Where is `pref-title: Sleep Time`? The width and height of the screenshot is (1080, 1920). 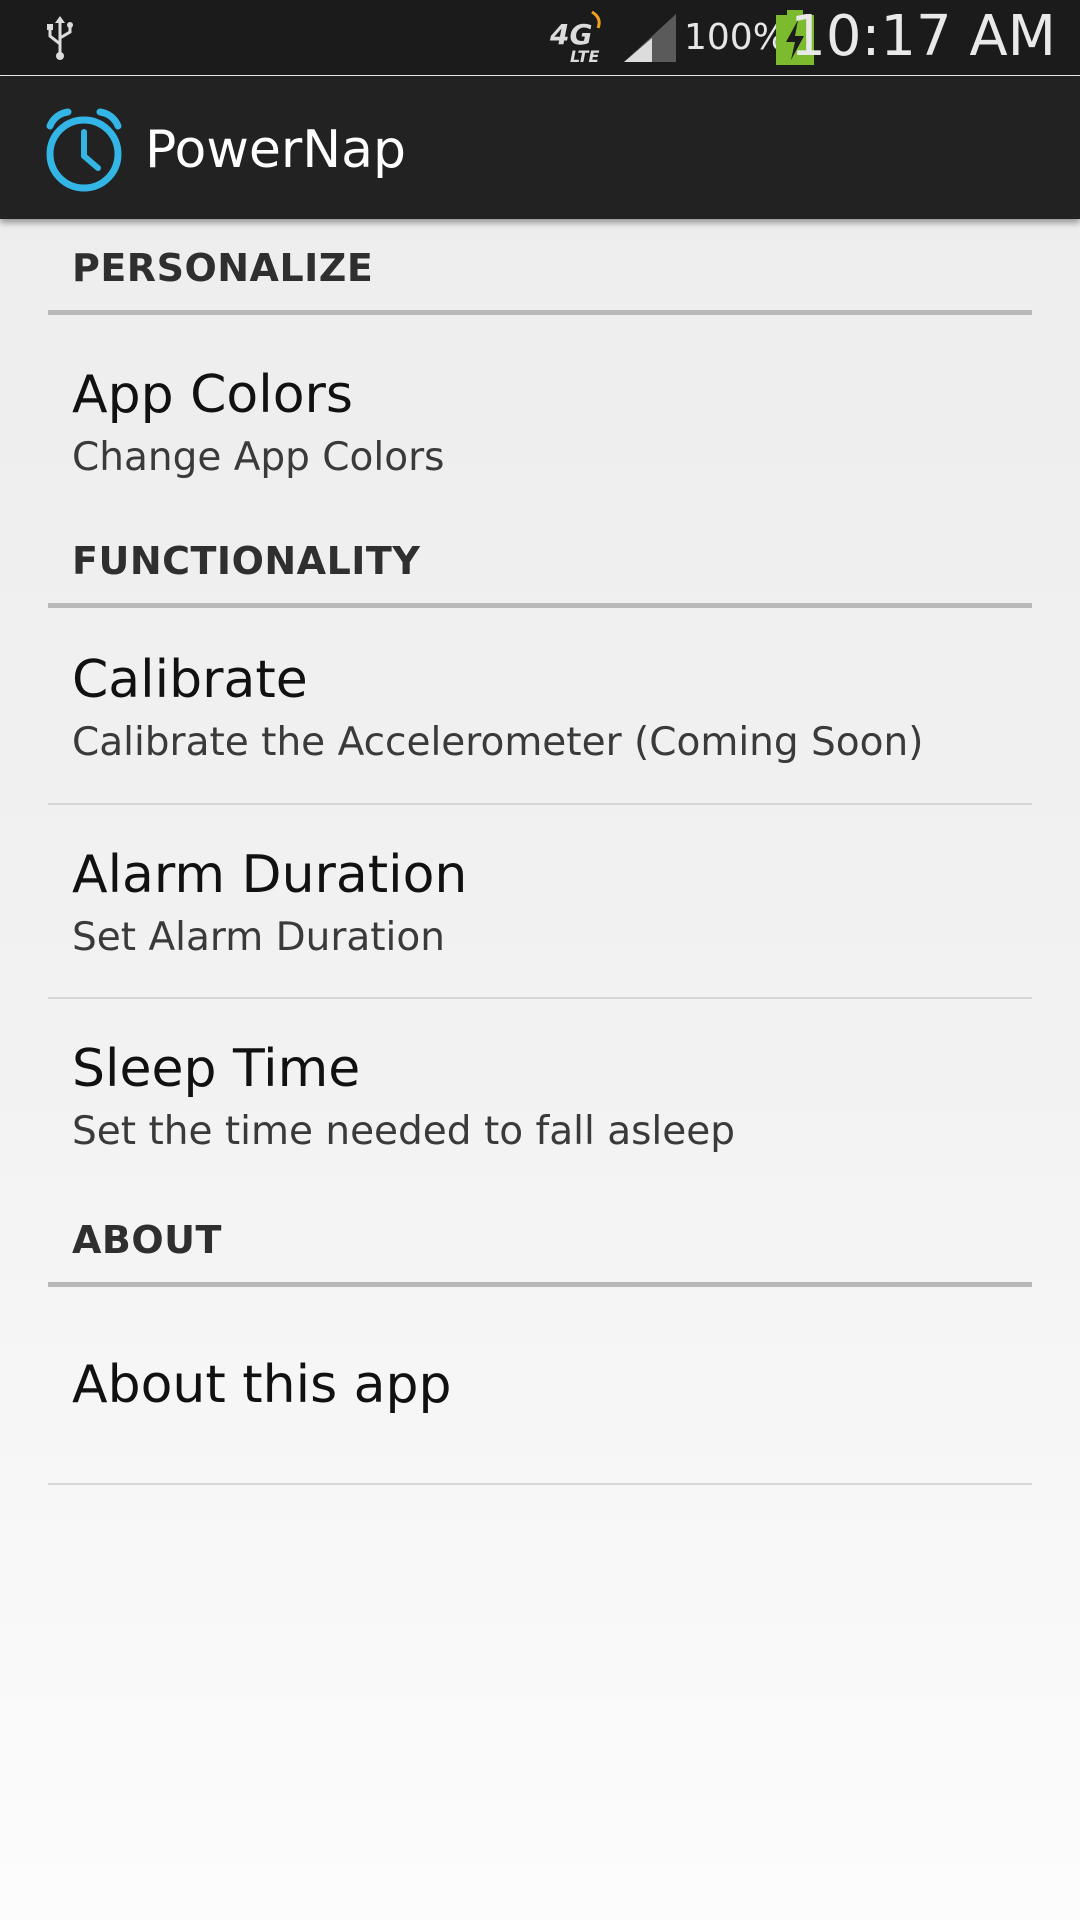
pref-title: Sleep Time is located at coordinates (216, 1069).